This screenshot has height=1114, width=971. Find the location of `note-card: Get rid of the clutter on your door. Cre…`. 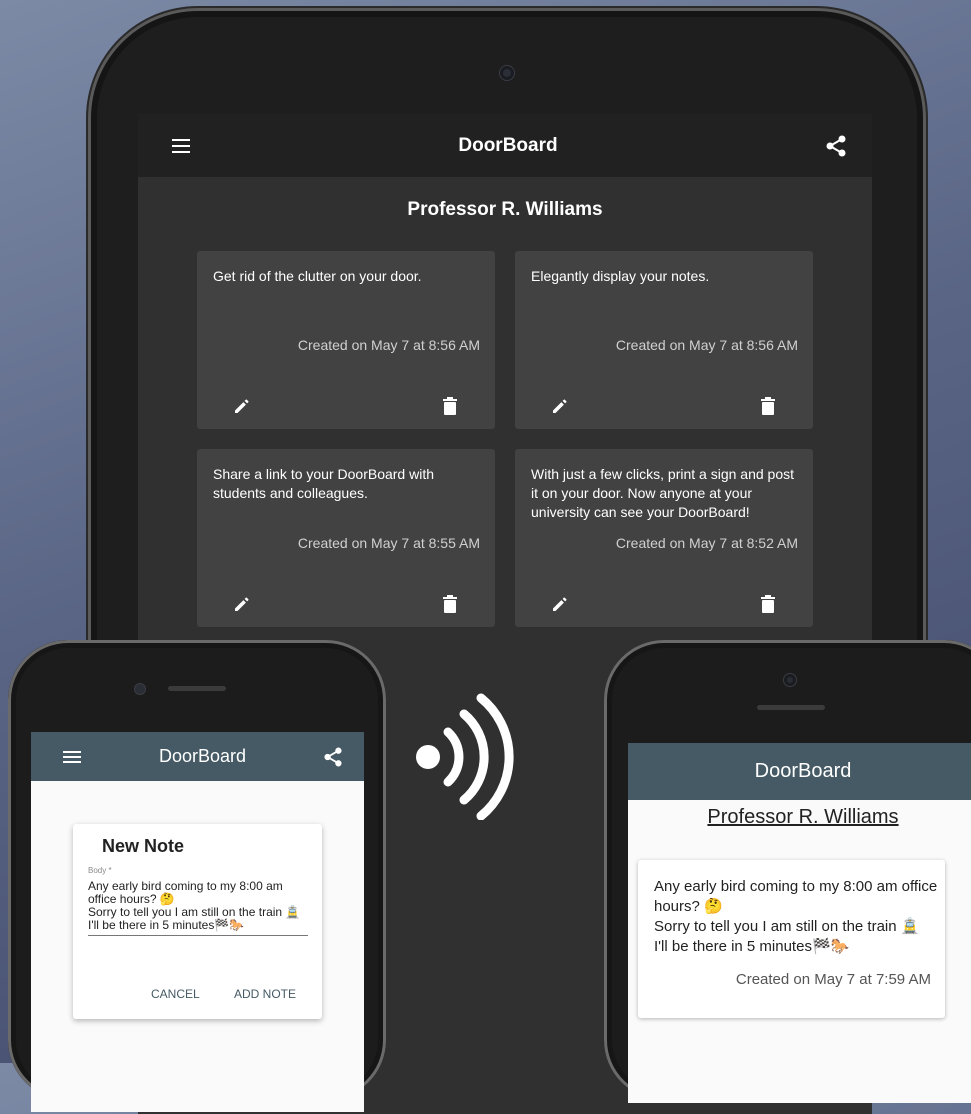

note-card: Get rid of the clutter on your door. Cre… is located at coordinates (346, 340).